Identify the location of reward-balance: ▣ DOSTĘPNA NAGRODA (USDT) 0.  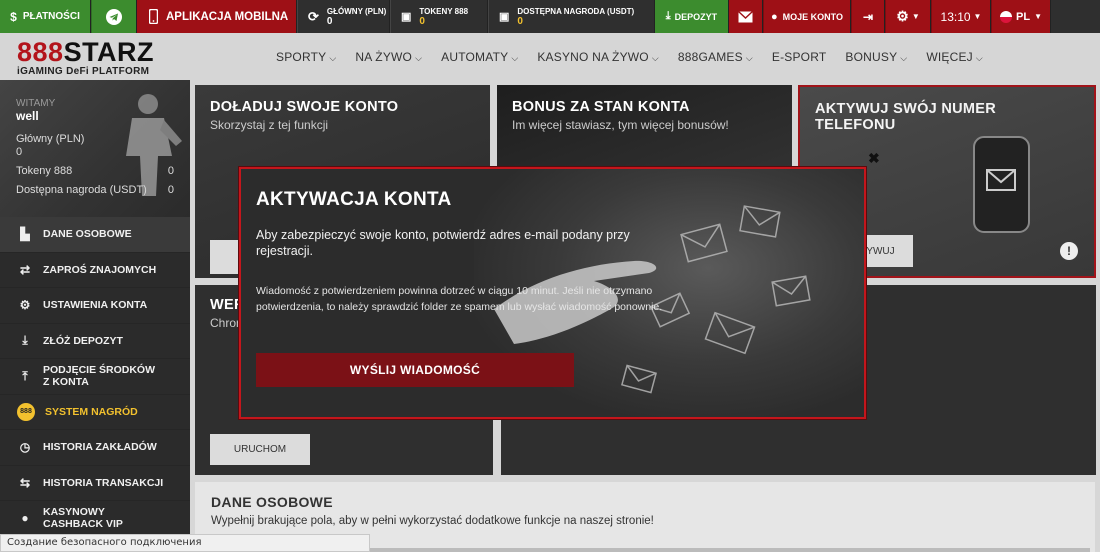
(571, 16).